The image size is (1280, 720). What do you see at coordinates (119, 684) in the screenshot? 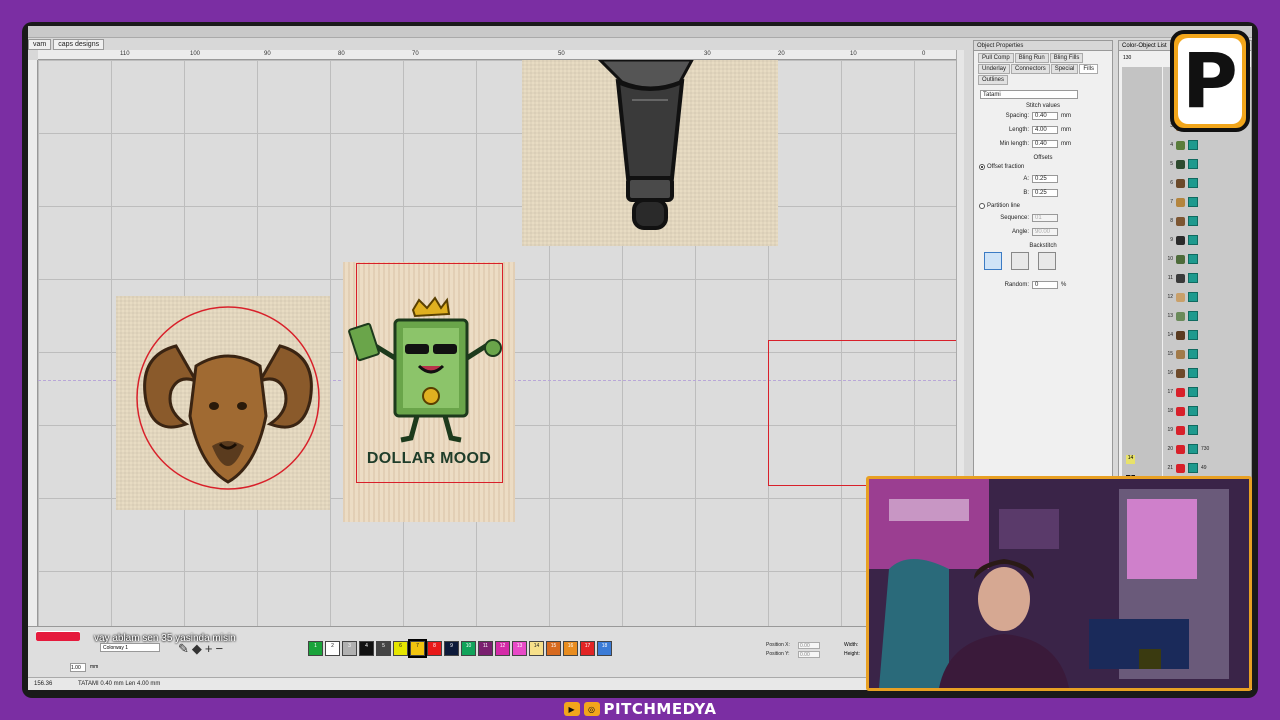
I see `status-info: TATAMI 0.40 mm Len 4.00 mm` at bounding box center [119, 684].